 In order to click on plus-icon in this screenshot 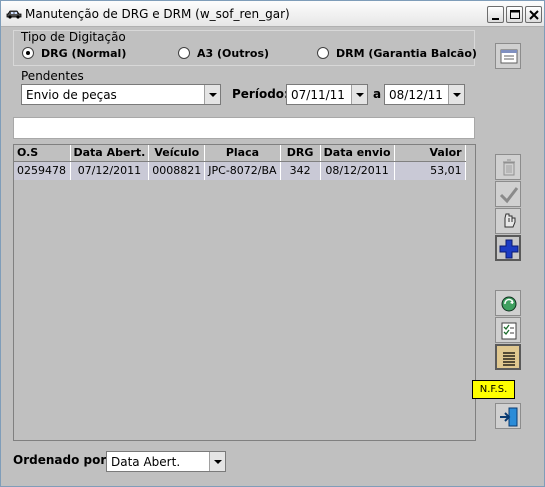, I will do `click(509, 249)`.